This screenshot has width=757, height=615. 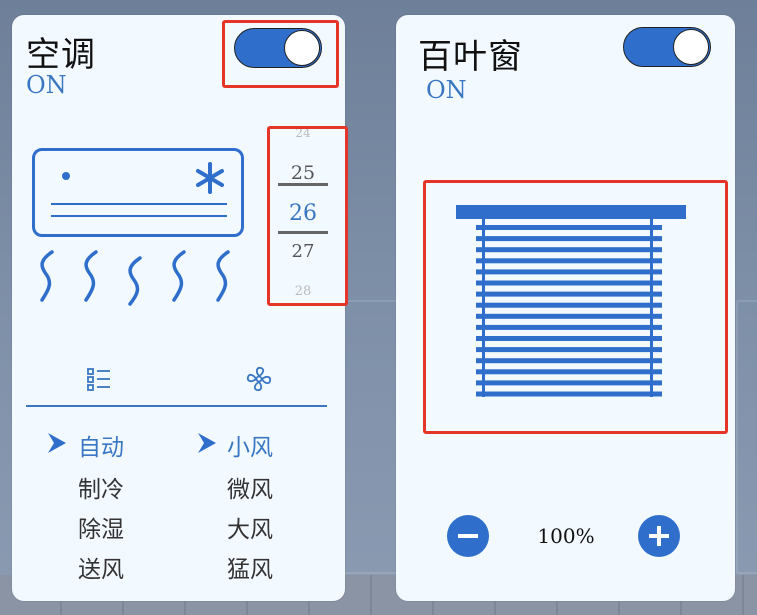 What do you see at coordinates (250, 567) in the screenshot?
I see `fan-option-turbo: 猛风` at bounding box center [250, 567].